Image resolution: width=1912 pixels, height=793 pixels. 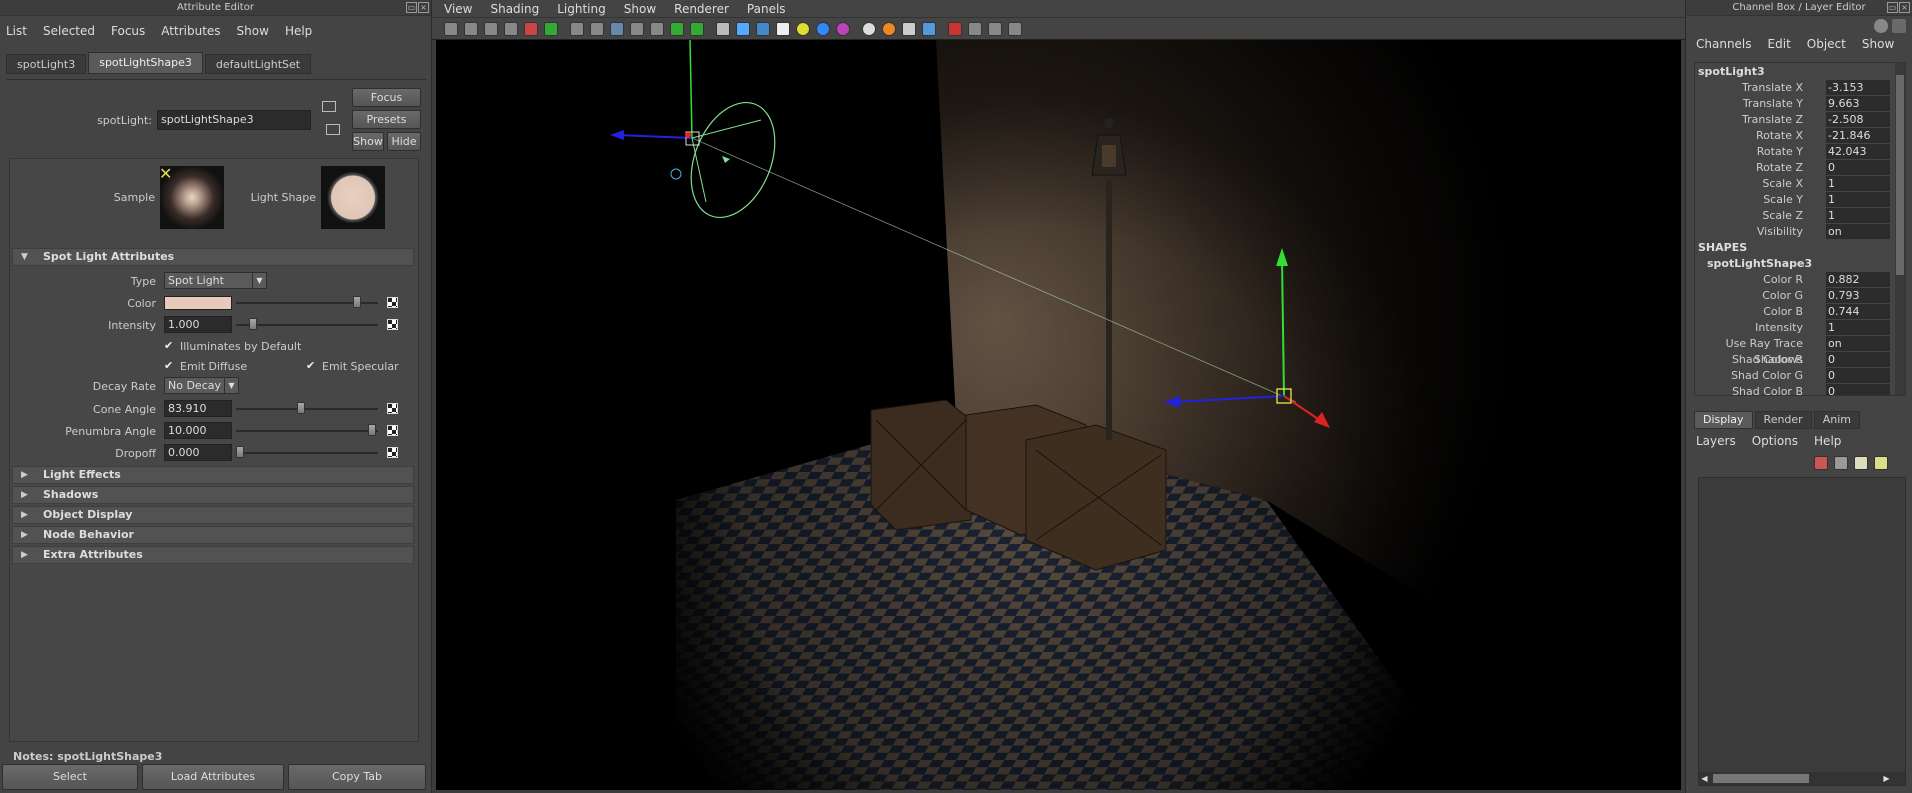 I want to click on menu-list: List, so click(x=16, y=31).